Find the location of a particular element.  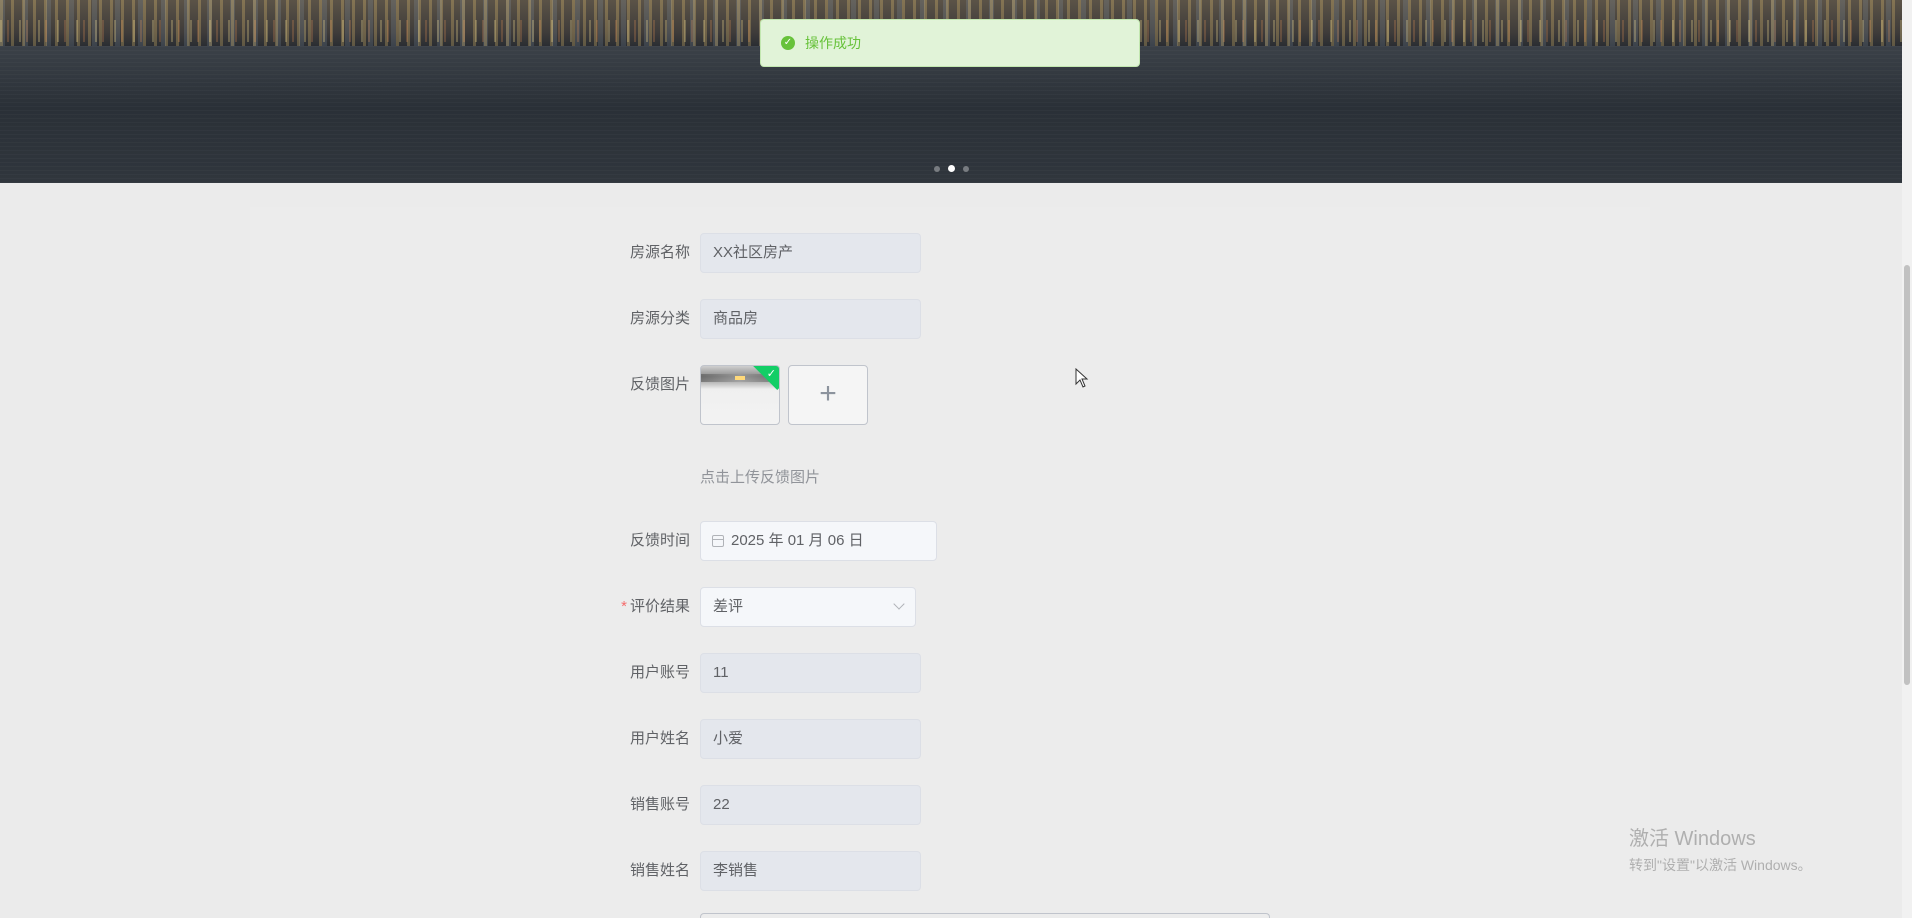

user-account-field: 11 is located at coordinates (810, 673).